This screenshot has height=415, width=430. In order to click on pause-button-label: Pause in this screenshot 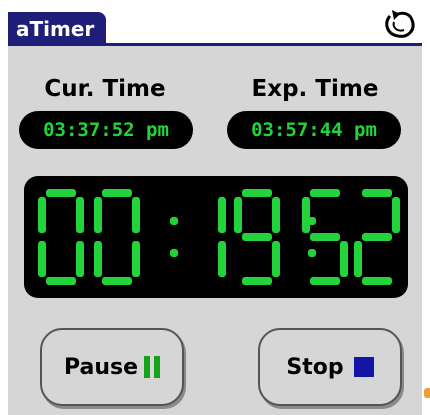, I will do `click(101, 367)`.